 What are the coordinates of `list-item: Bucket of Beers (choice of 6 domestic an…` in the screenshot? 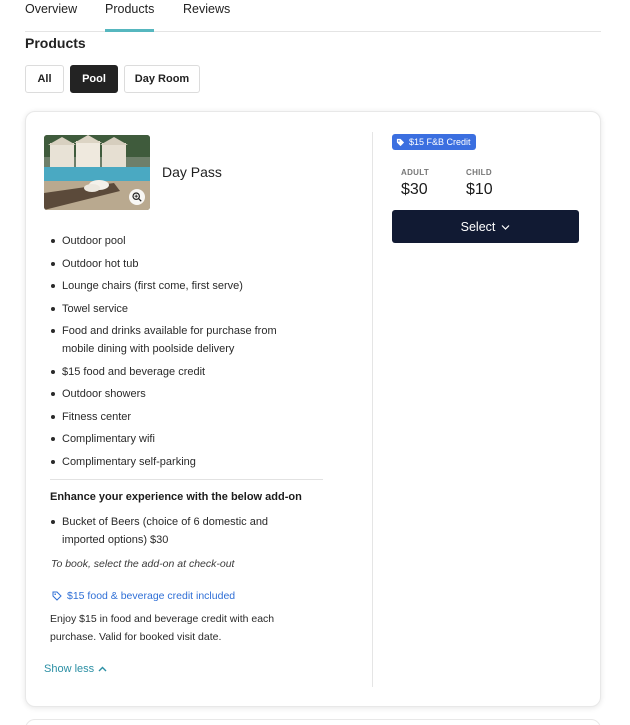 It's located at (175, 531).